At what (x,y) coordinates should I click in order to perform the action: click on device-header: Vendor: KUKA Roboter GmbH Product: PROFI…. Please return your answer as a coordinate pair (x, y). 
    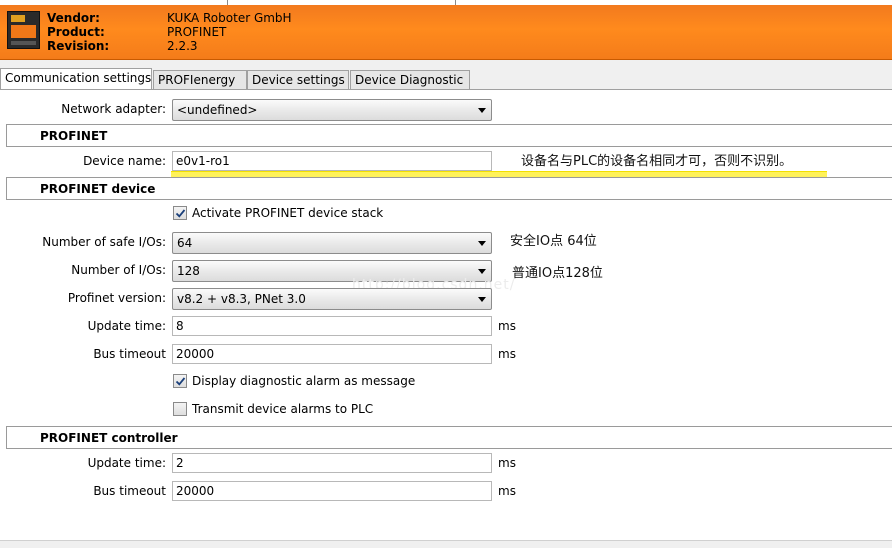
    Looking at the image, I should click on (446, 32).